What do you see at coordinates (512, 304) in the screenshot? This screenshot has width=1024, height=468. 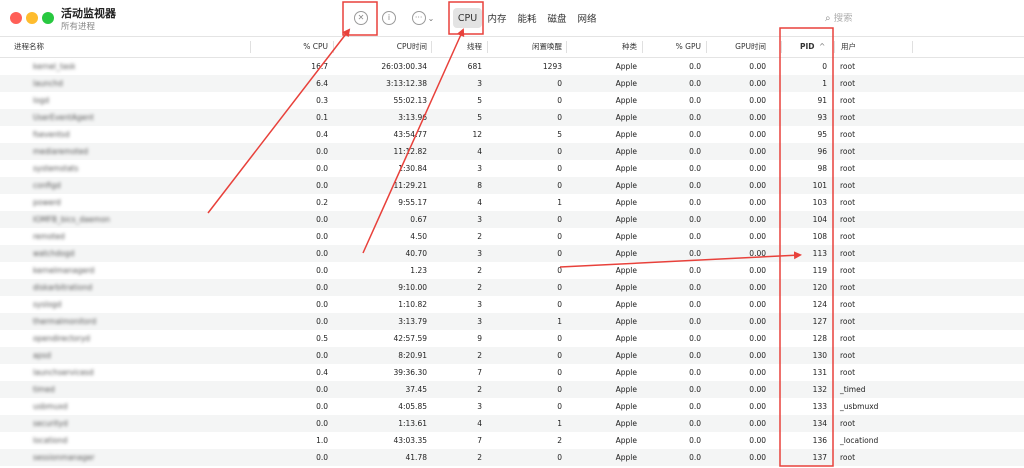 I see `table-row: syslogd 0.0 1:10.82 3 0 Apple 0.0 0.00 124 root` at bounding box center [512, 304].